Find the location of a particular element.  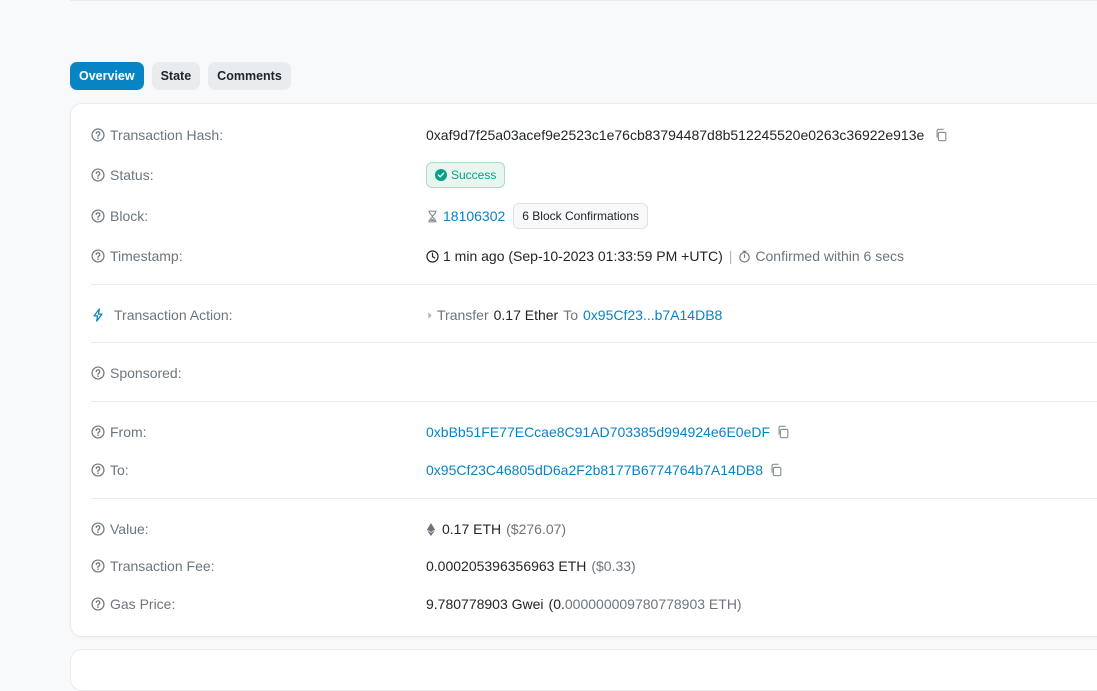

label-transaction-action: Transaction Action: is located at coordinates (173, 315).